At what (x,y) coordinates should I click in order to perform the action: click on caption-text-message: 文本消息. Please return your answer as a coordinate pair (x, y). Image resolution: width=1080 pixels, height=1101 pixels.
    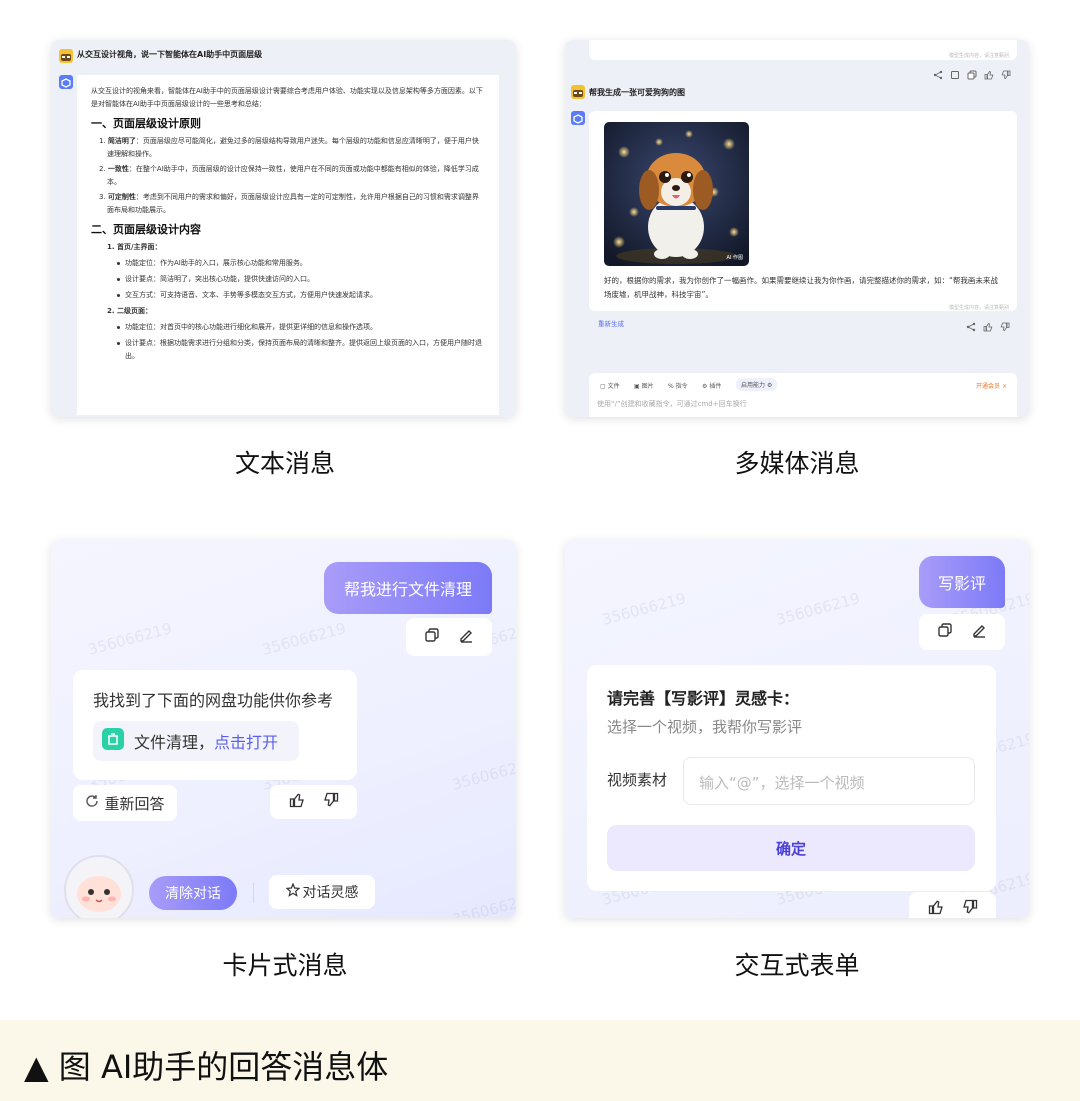
    Looking at the image, I should click on (284, 463).